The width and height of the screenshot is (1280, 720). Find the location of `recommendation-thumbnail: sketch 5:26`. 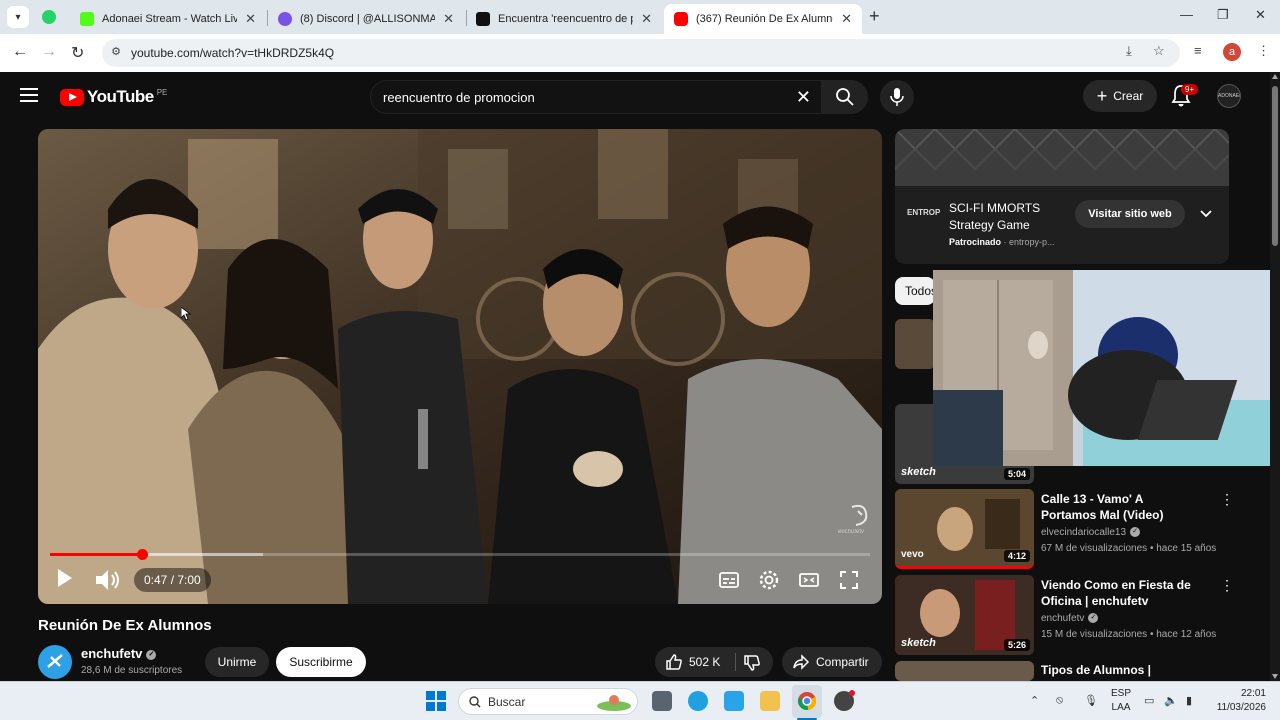

recommendation-thumbnail: sketch 5:26 is located at coordinates (964, 615).